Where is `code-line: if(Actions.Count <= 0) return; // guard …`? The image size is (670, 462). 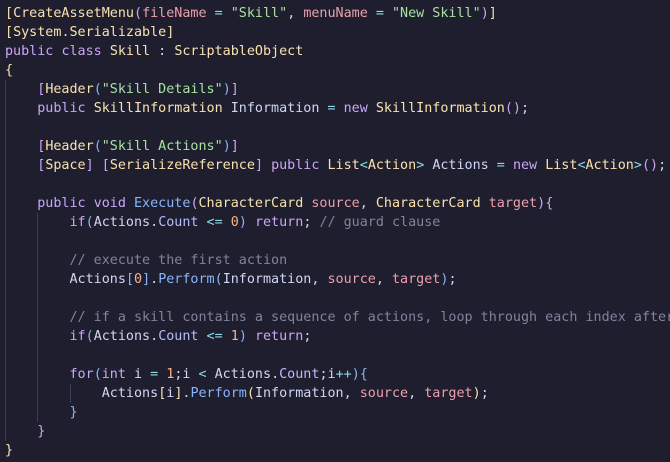
code-line: if(Actions.Count <= 0) return; // guard … is located at coordinates (337, 222).